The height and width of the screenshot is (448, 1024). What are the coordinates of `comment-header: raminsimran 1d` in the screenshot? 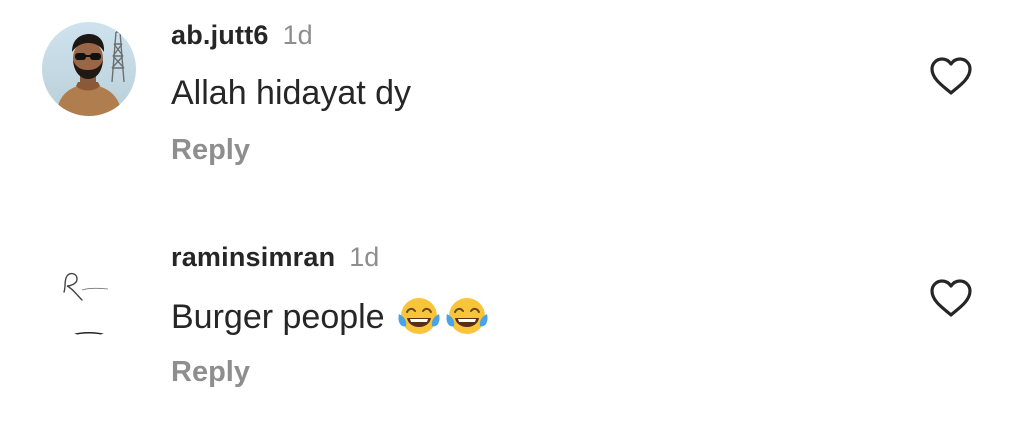 It's located at (275, 258).